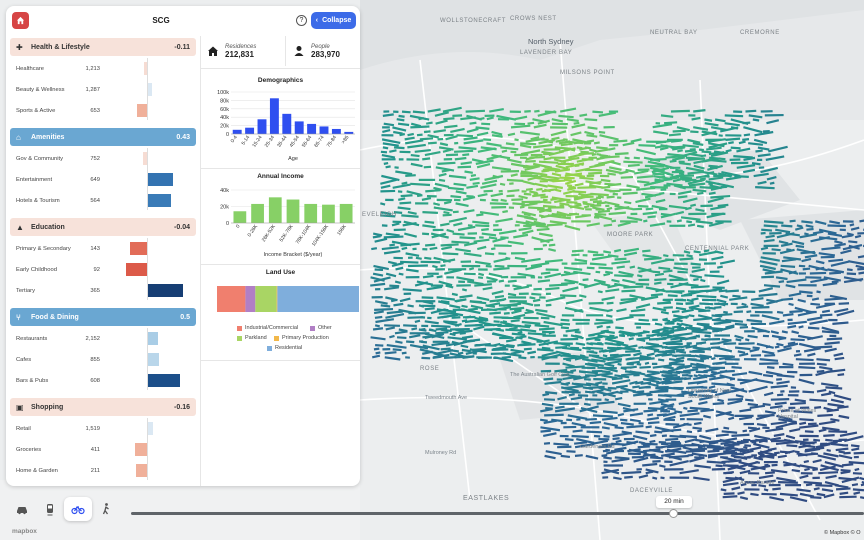 Image resolution: width=864 pixels, height=540 pixels. What do you see at coordinates (288, 299) in the screenshot?
I see `landuse-chart` at bounding box center [288, 299].